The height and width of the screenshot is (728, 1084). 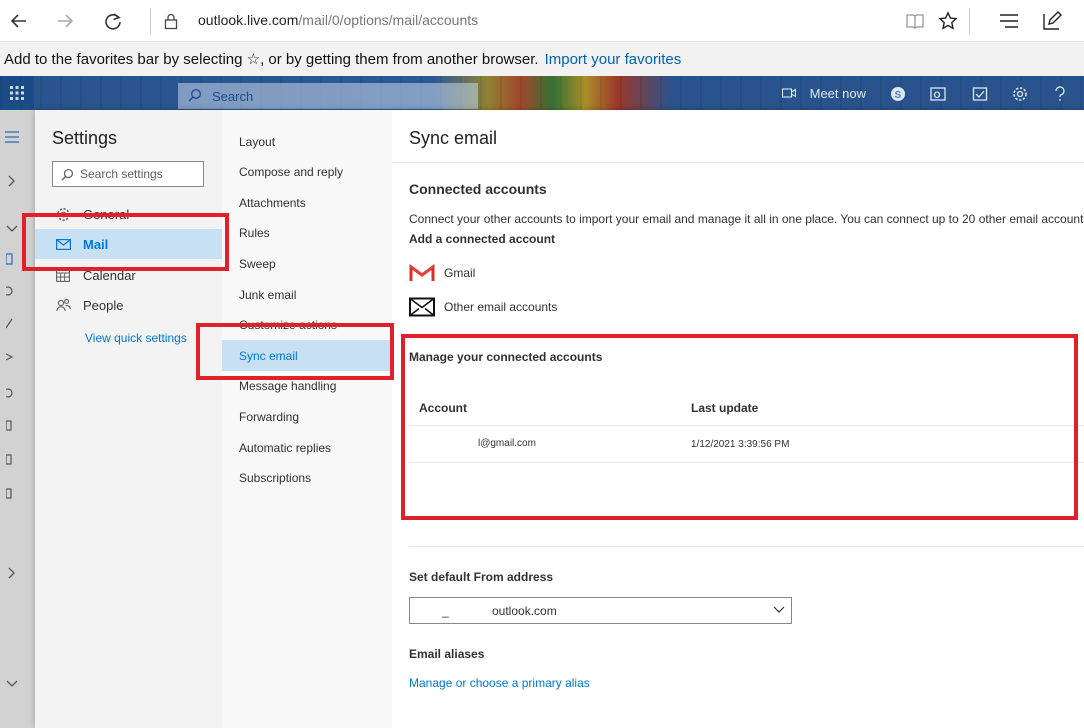 I want to click on pen-note-icon, so click(x=1052, y=20).